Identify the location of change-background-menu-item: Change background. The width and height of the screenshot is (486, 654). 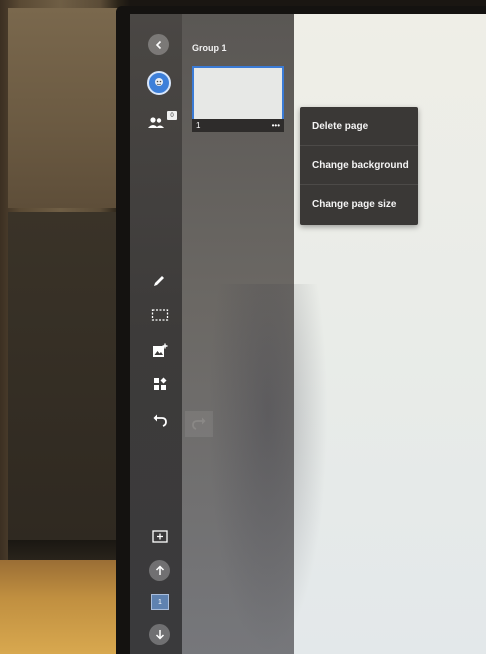
(359, 165).